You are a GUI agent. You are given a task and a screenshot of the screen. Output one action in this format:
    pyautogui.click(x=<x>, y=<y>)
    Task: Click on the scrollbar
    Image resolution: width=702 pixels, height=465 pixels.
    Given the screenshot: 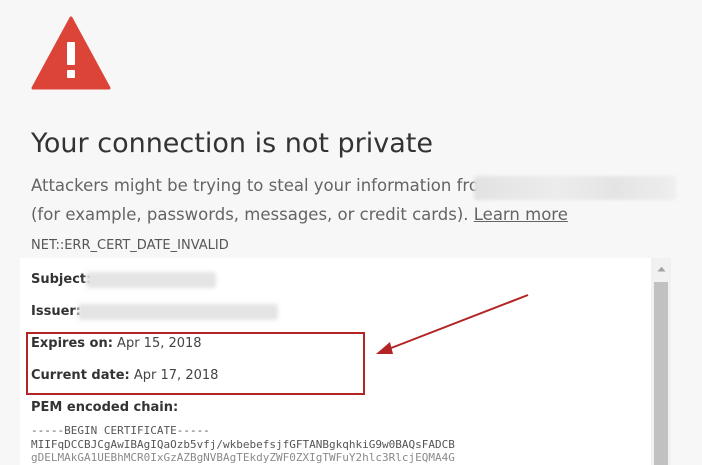 What is the action you would take?
    pyautogui.click(x=661, y=361)
    